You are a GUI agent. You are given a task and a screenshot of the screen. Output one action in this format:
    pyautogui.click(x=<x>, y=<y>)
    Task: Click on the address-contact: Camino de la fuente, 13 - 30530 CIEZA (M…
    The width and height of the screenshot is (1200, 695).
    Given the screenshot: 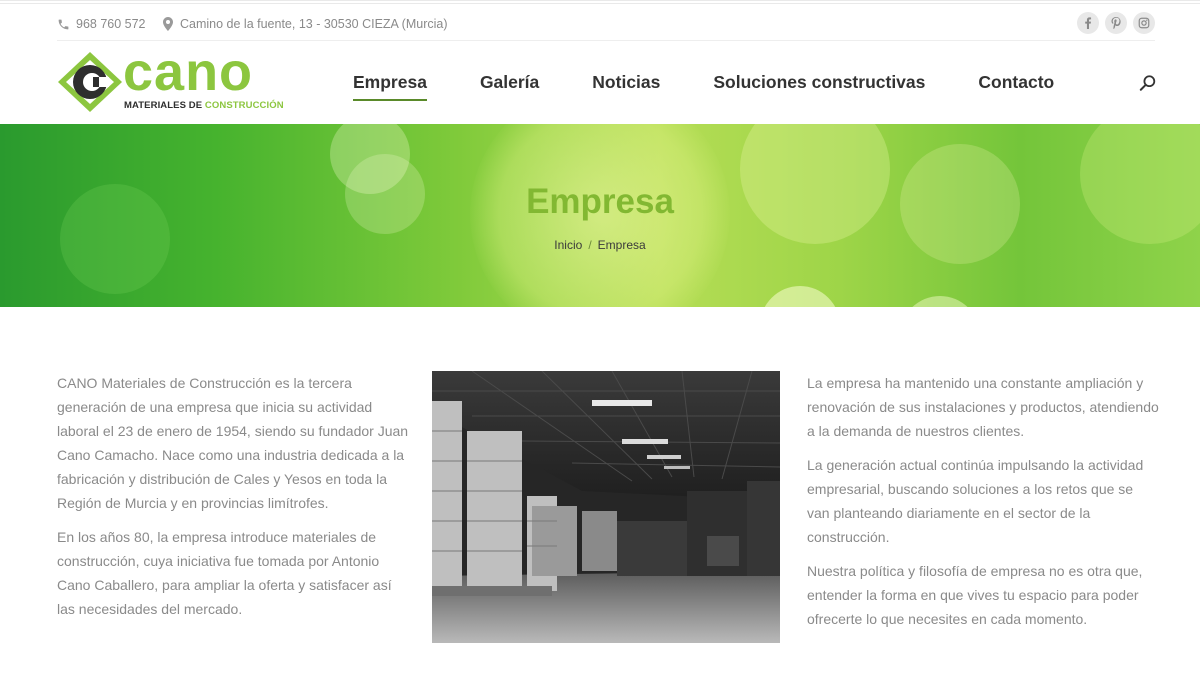 What is the action you would take?
    pyautogui.click(x=305, y=24)
    